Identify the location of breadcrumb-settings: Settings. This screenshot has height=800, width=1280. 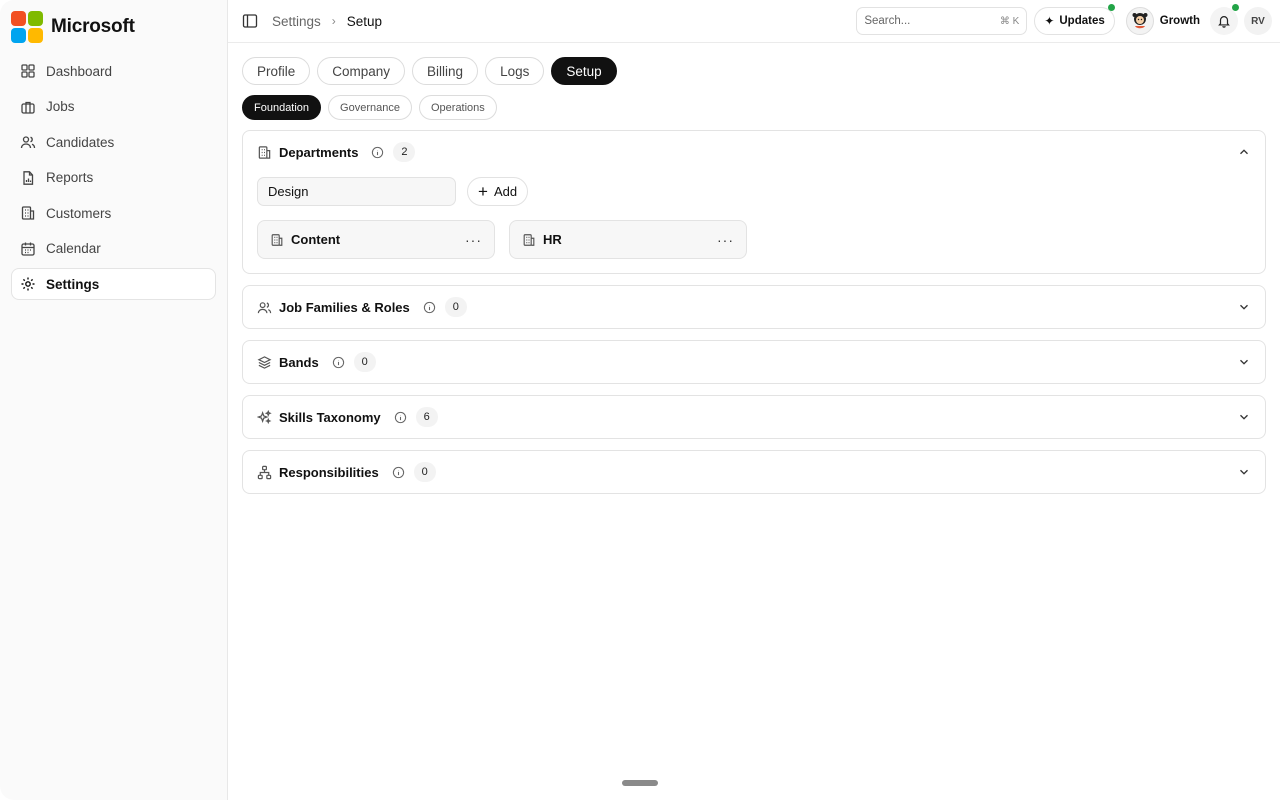
(296, 21).